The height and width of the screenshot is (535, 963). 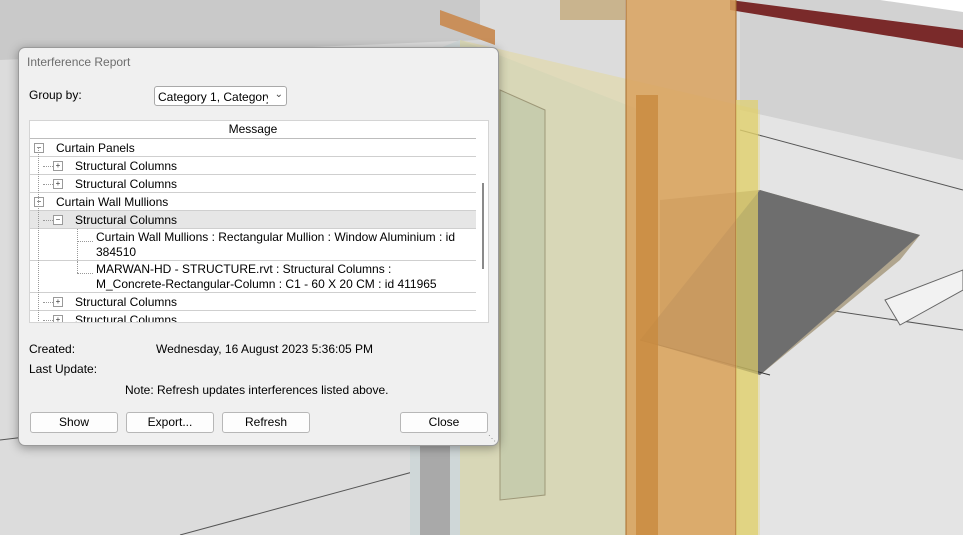 What do you see at coordinates (253, 130) in the screenshot?
I see `column-header-message: Message` at bounding box center [253, 130].